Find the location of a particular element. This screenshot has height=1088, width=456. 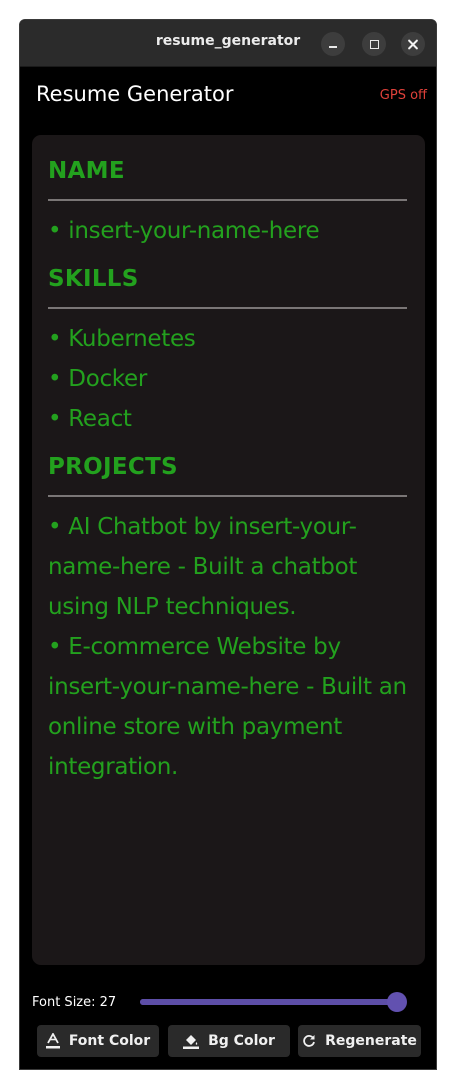

close-icon is located at coordinates (413, 44).